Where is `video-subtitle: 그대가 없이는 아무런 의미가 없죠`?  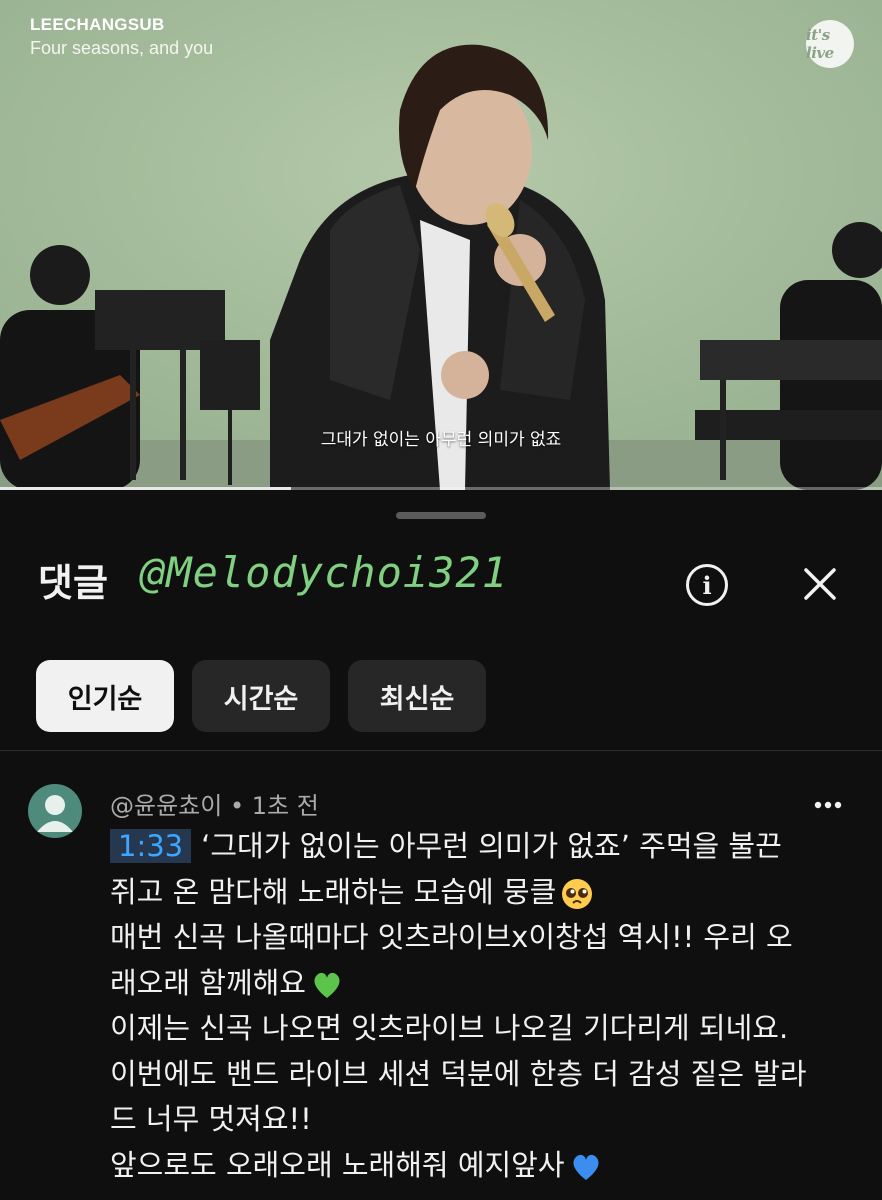 video-subtitle: 그대가 없이는 아무런 의미가 없죠 is located at coordinates (441, 440).